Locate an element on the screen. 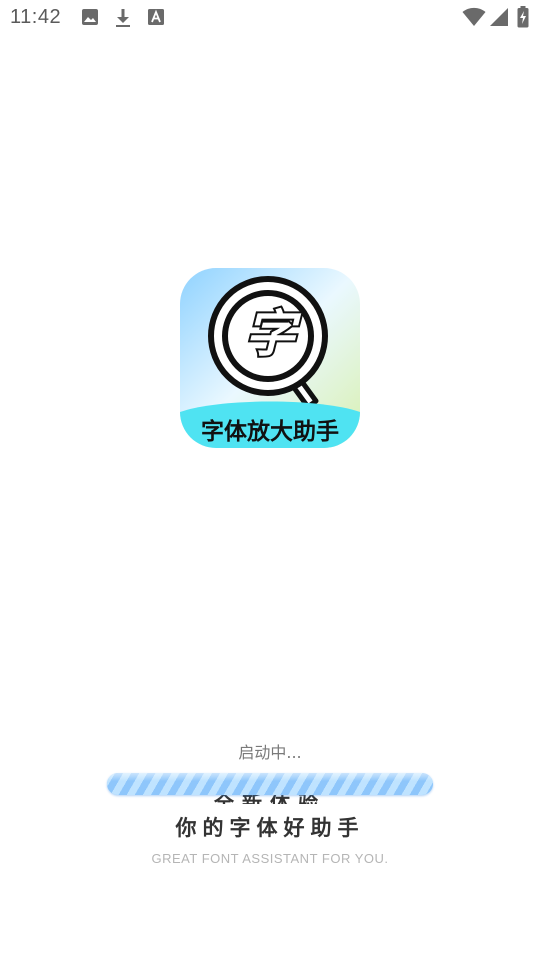 This screenshot has height=960, width=540. slogan-english: GREAT FONT ASSISTANT FOR YOU. is located at coordinates (270, 858).